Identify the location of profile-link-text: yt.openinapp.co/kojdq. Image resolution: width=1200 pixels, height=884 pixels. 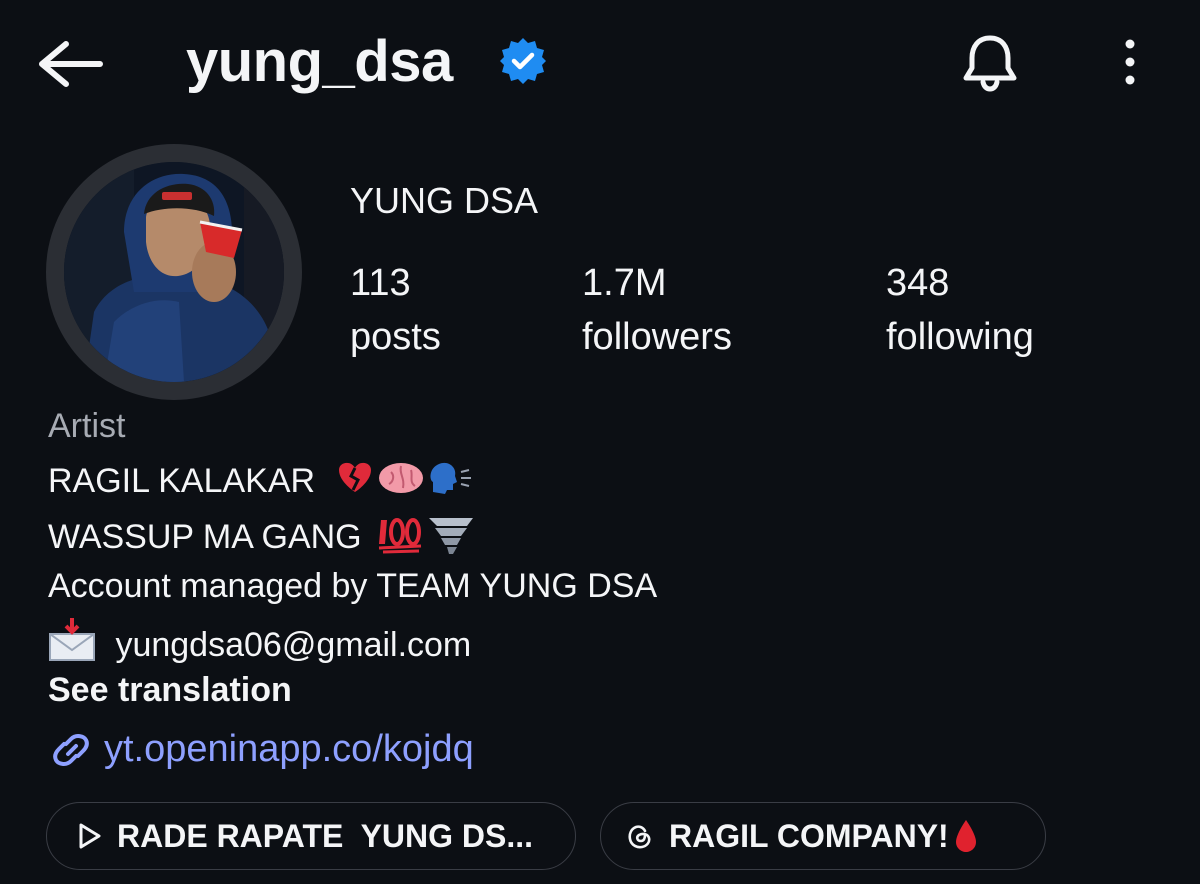
(289, 749).